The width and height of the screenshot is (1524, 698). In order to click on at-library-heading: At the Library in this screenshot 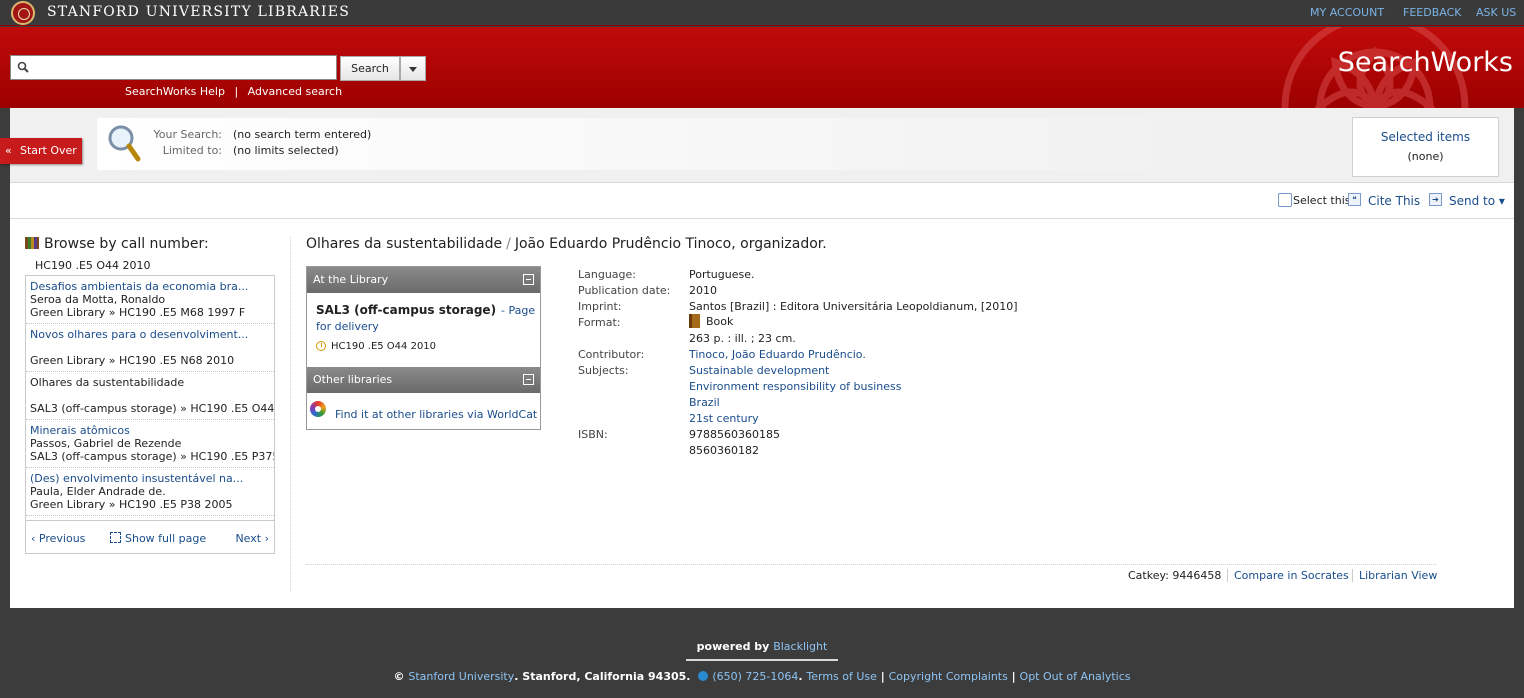, I will do `click(351, 279)`.